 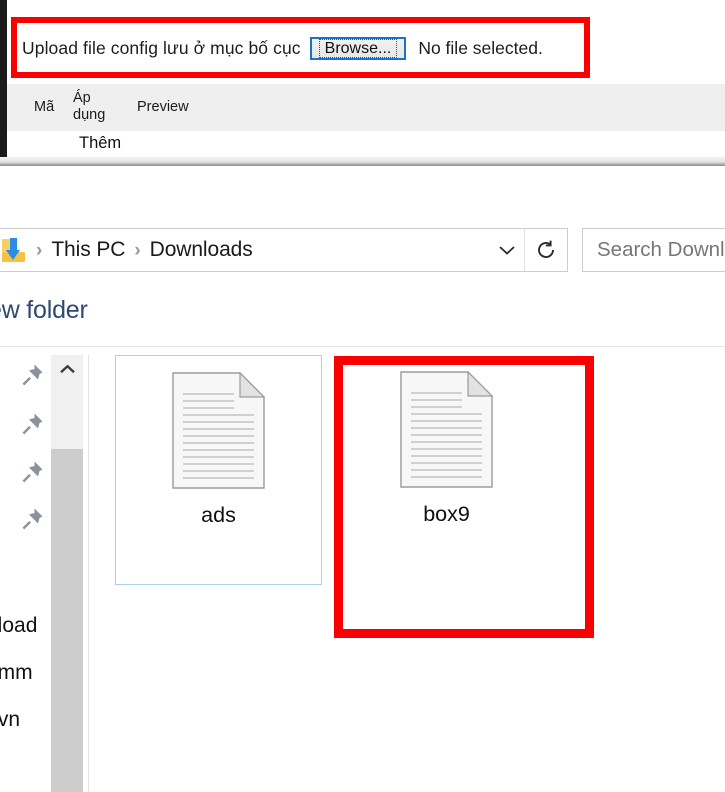 I want to click on file-name-label: box9, so click(x=446, y=514).